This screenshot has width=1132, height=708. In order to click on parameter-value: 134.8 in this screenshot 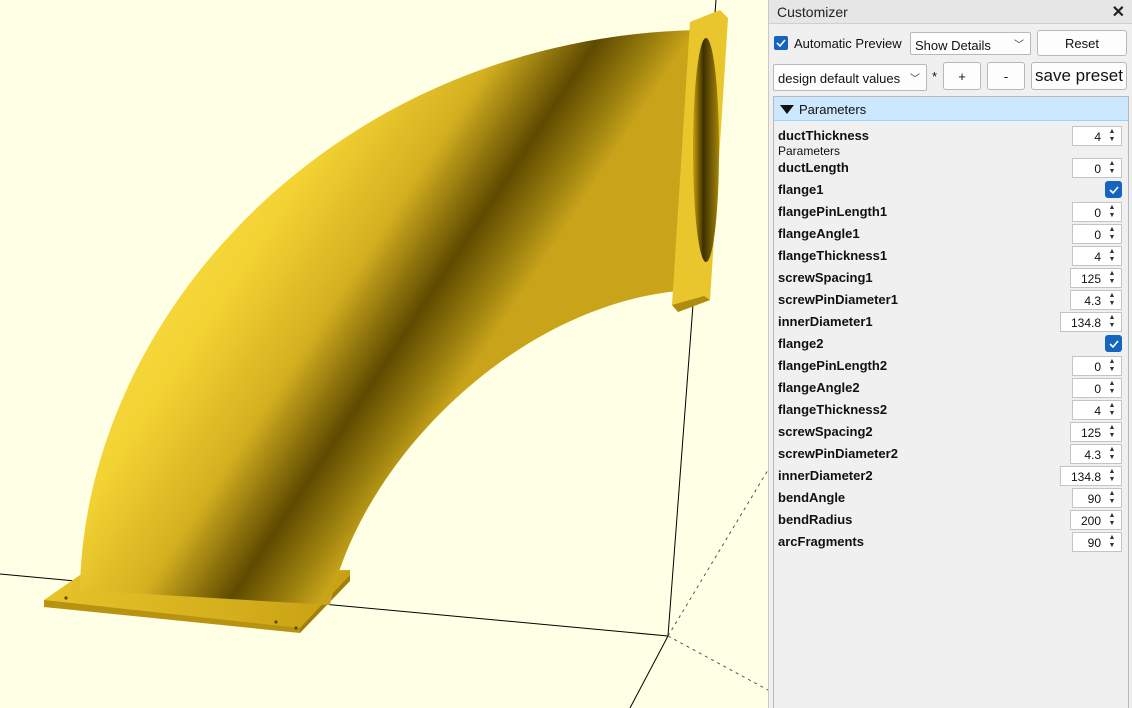, I will do `click(1085, 477)`.